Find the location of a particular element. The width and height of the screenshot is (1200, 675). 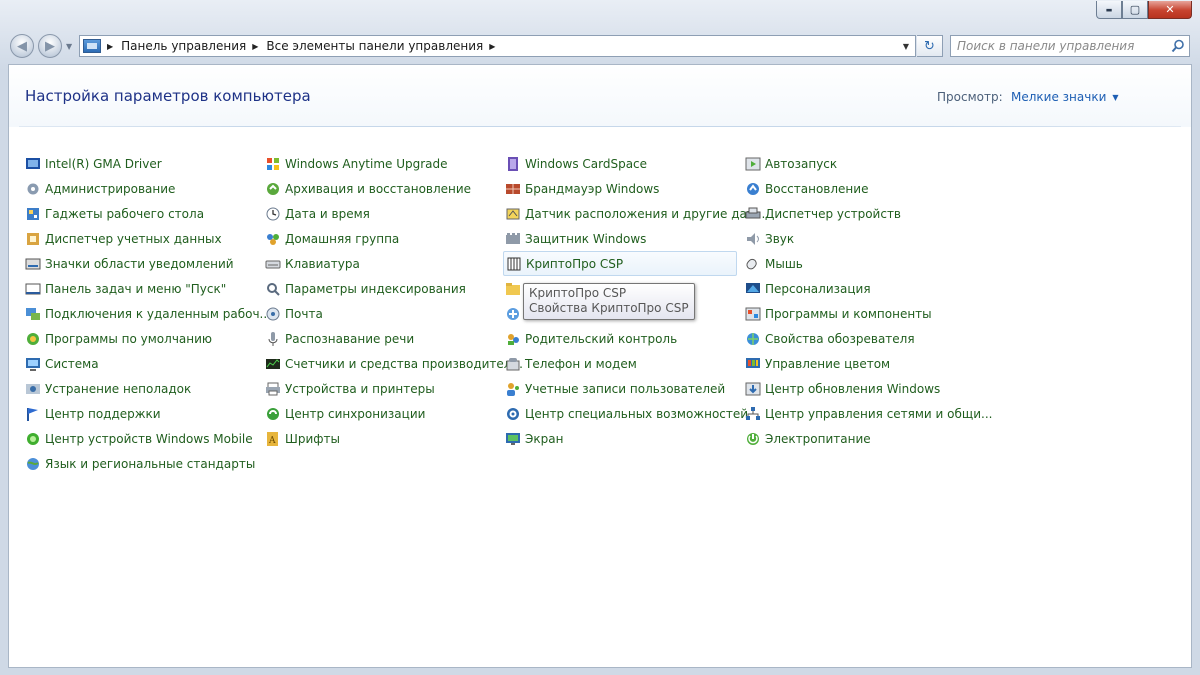

close-button: ✕ is located at coordinates (1170, 10).